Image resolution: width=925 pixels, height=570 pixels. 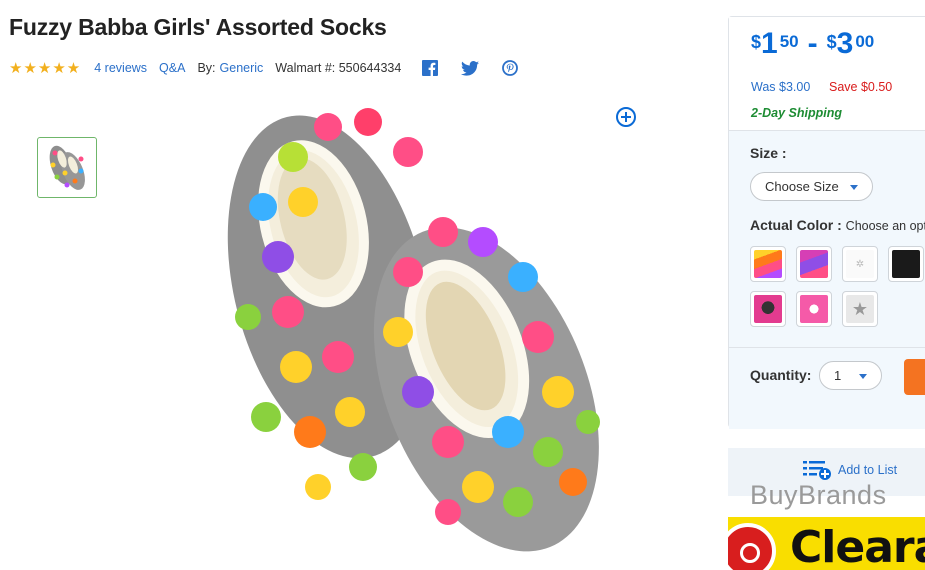 What do you see at coordinates (817, 470) in the screenshot?
I see `add-list-icon` at bounding box center [817, 470].